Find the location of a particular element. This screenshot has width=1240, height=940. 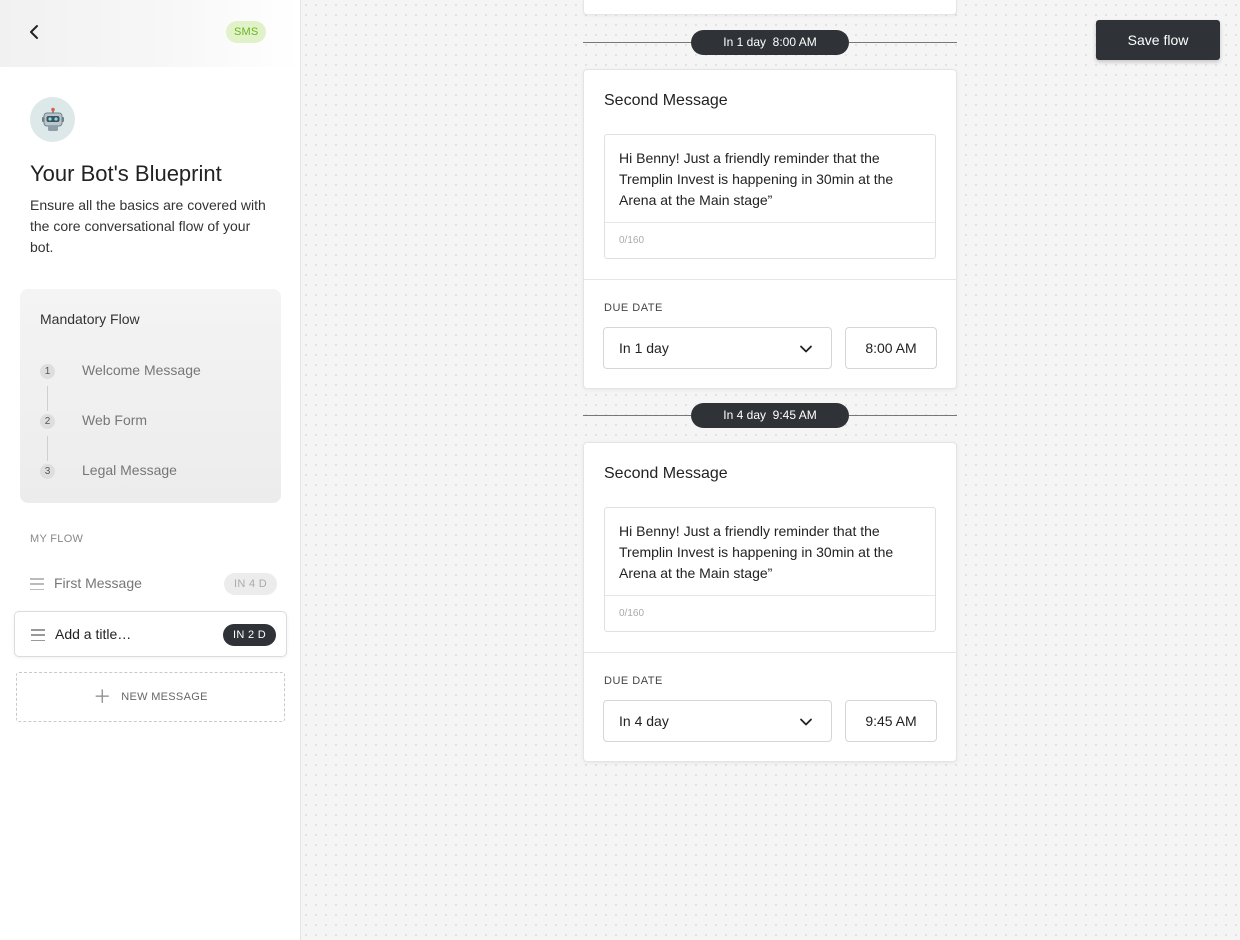

due-date-select: In 1 day is located at coordinates (717, 348).